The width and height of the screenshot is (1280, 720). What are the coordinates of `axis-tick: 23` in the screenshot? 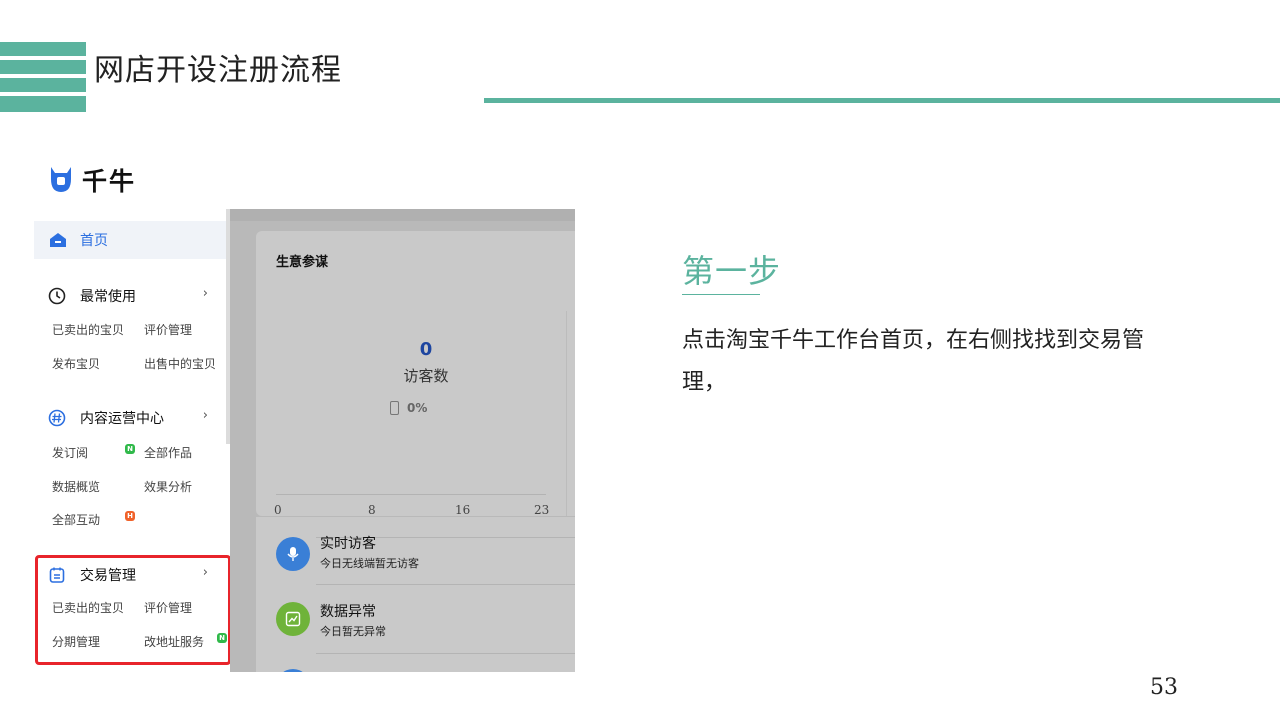 It's located at (542, 510).